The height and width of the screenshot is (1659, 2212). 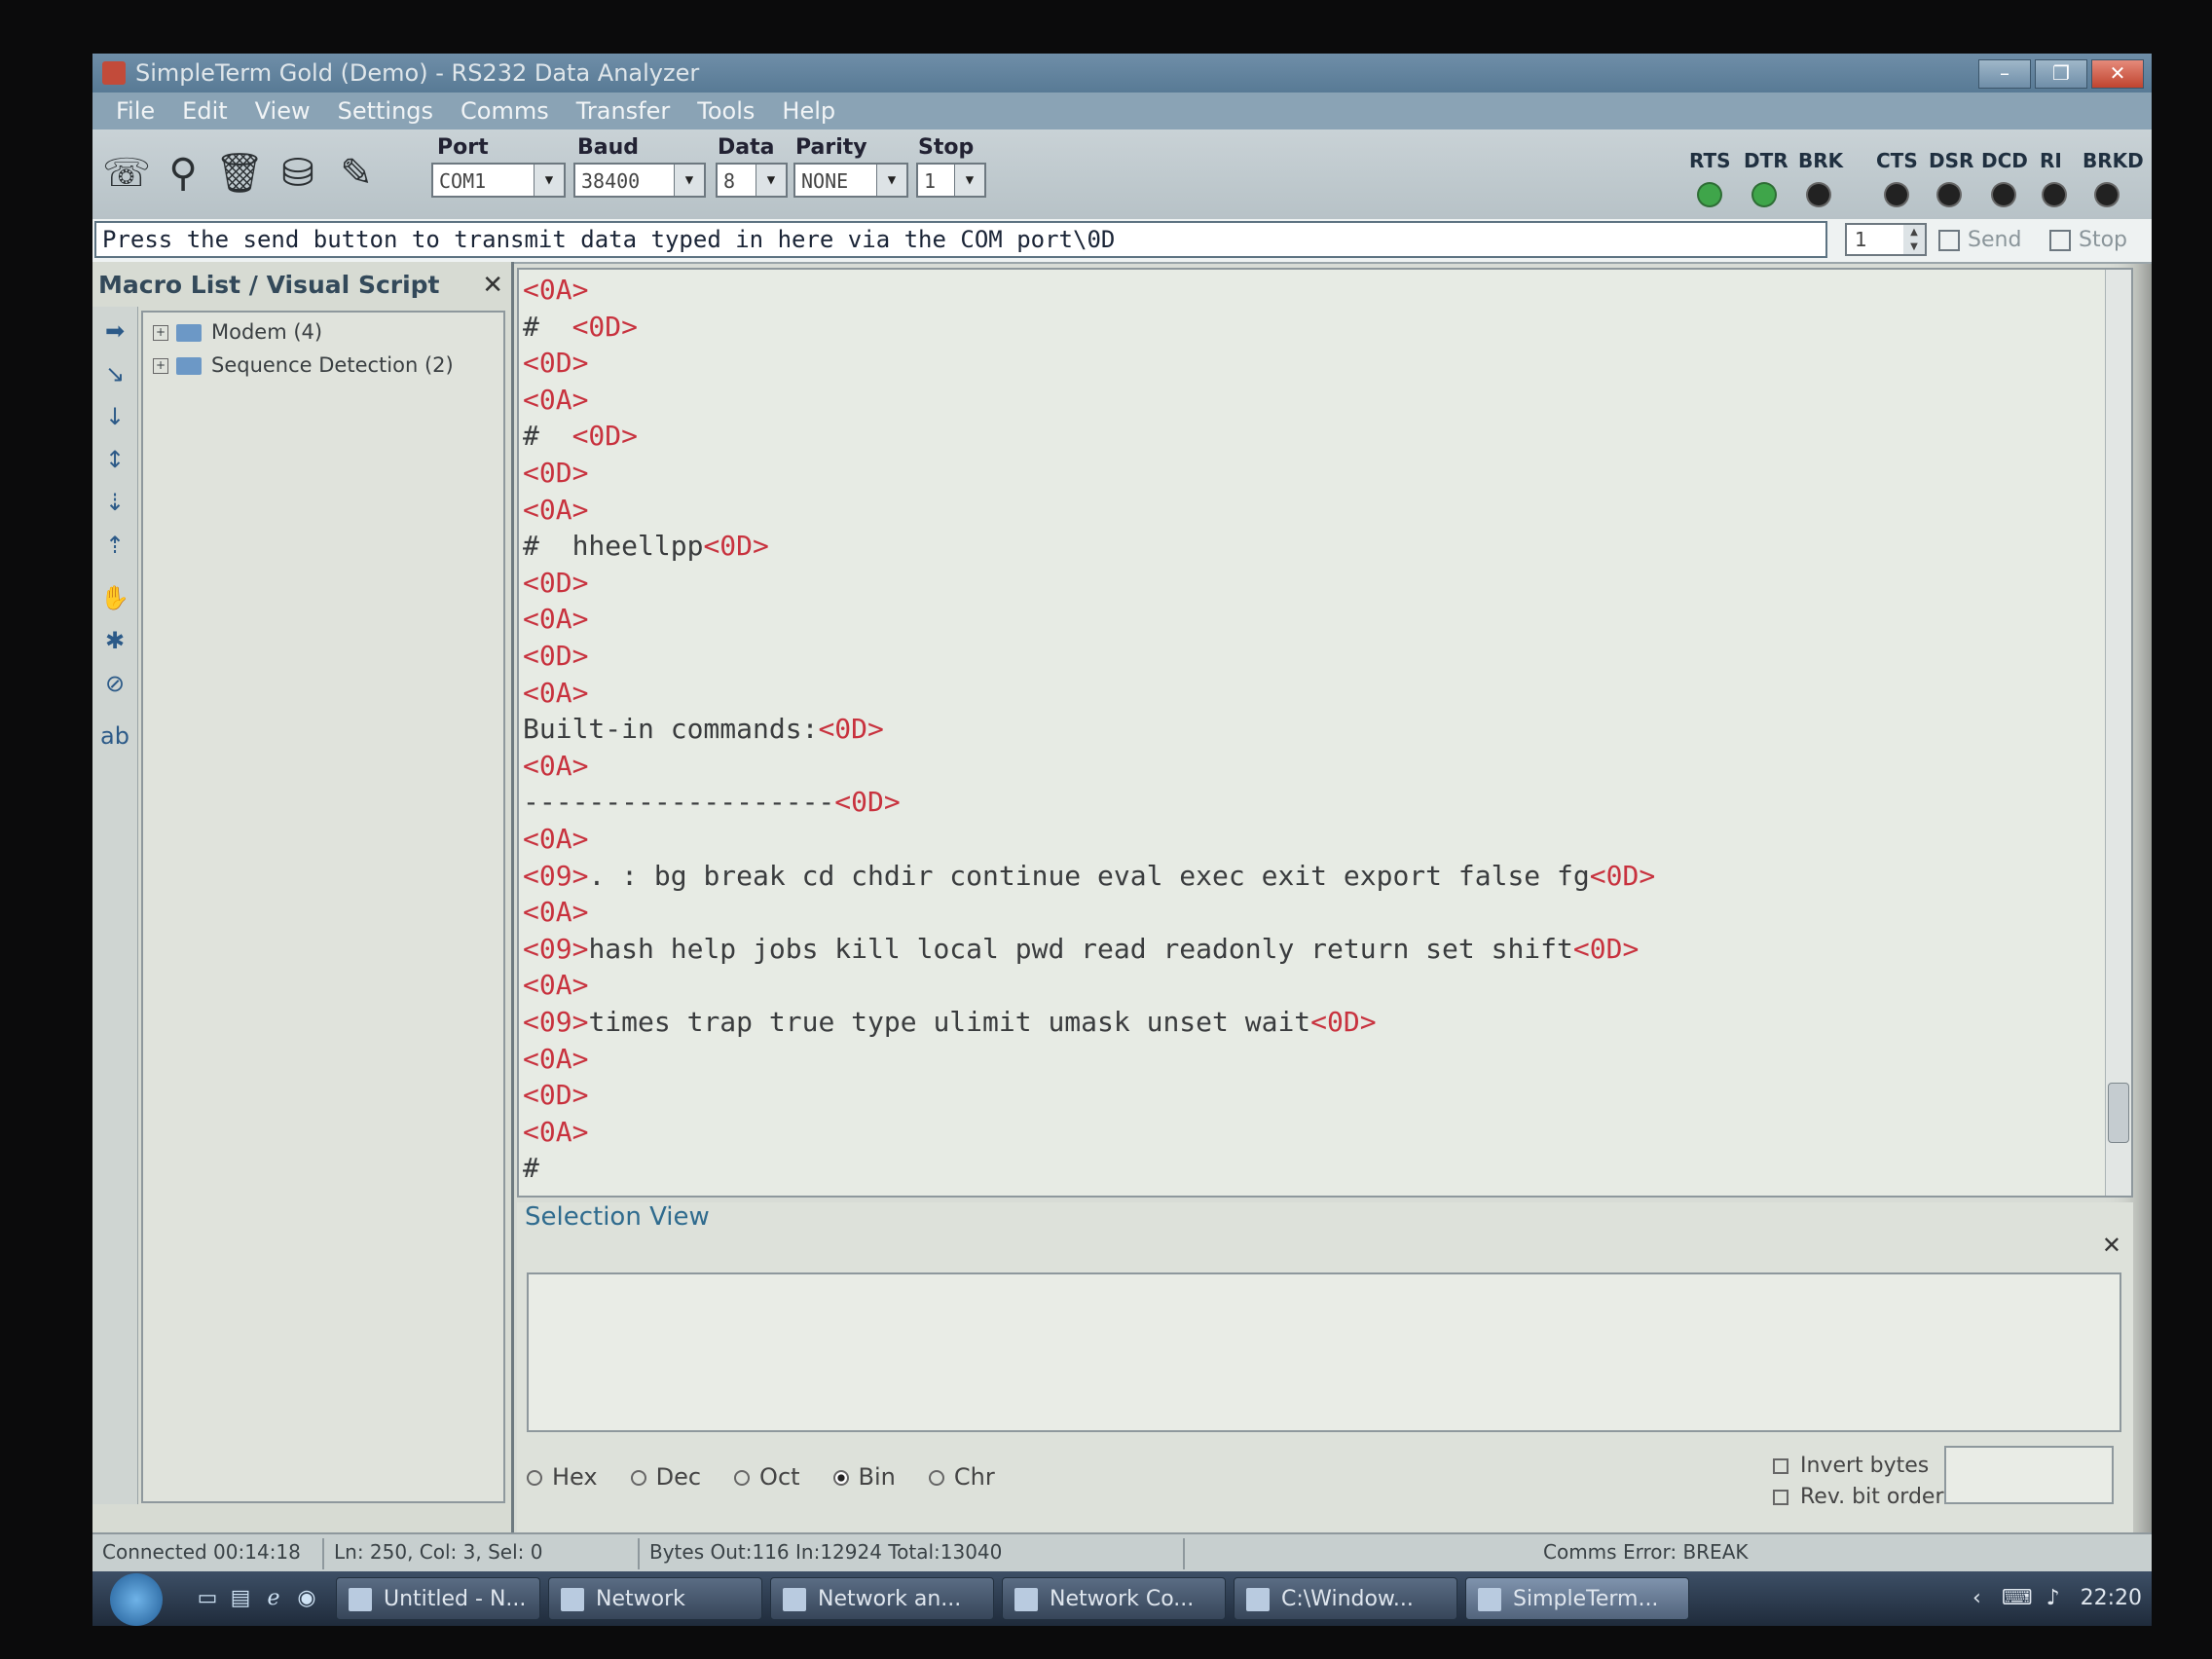 What do you see at coordinates (207, 1598) in the screenshot?
I see `show-desktop-icon: ▭` at bounding box center [207, 1598].